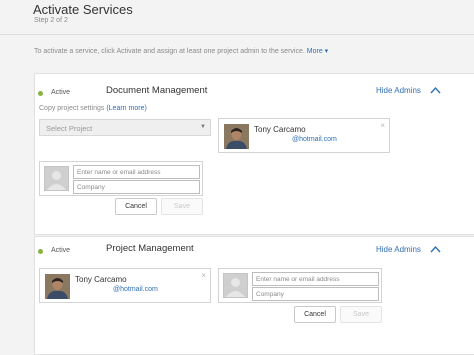 The height and width of the screenshot is (355, 474). I want to click on select-project-value: Select Project, so click(69, 128).